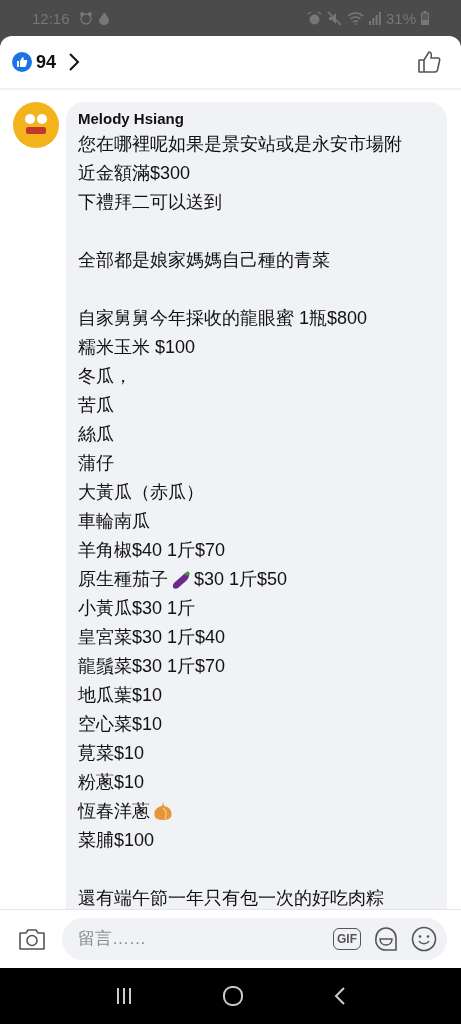 The image size is (461, 1024). What do you see at coordinates (121, 724) in the screenshot?
I see `comment-text: 空心菜$10` at bounding box center [121, 724].